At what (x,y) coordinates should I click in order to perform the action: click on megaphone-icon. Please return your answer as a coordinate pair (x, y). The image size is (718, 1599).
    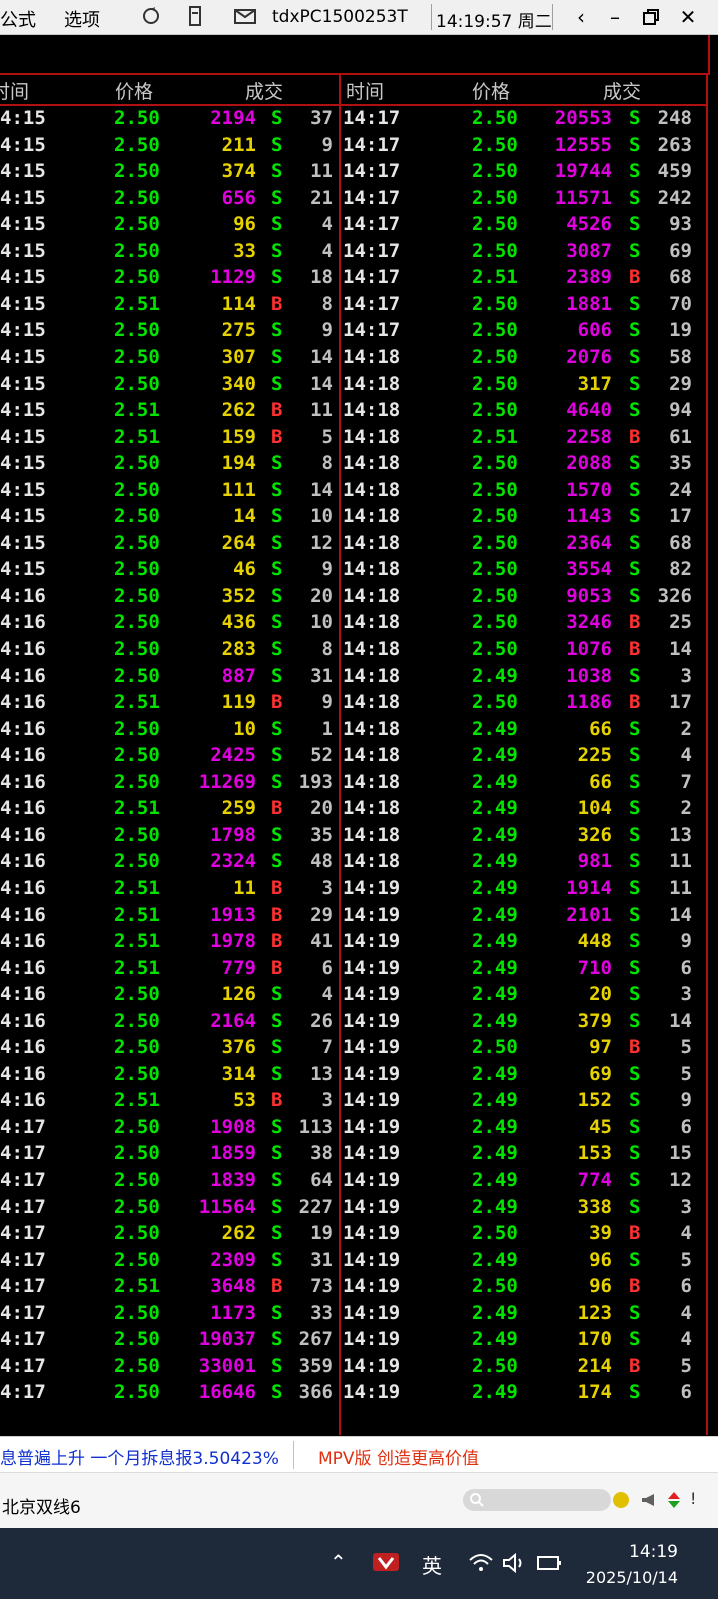
    Looking at the image, I should click on (649, 1500).